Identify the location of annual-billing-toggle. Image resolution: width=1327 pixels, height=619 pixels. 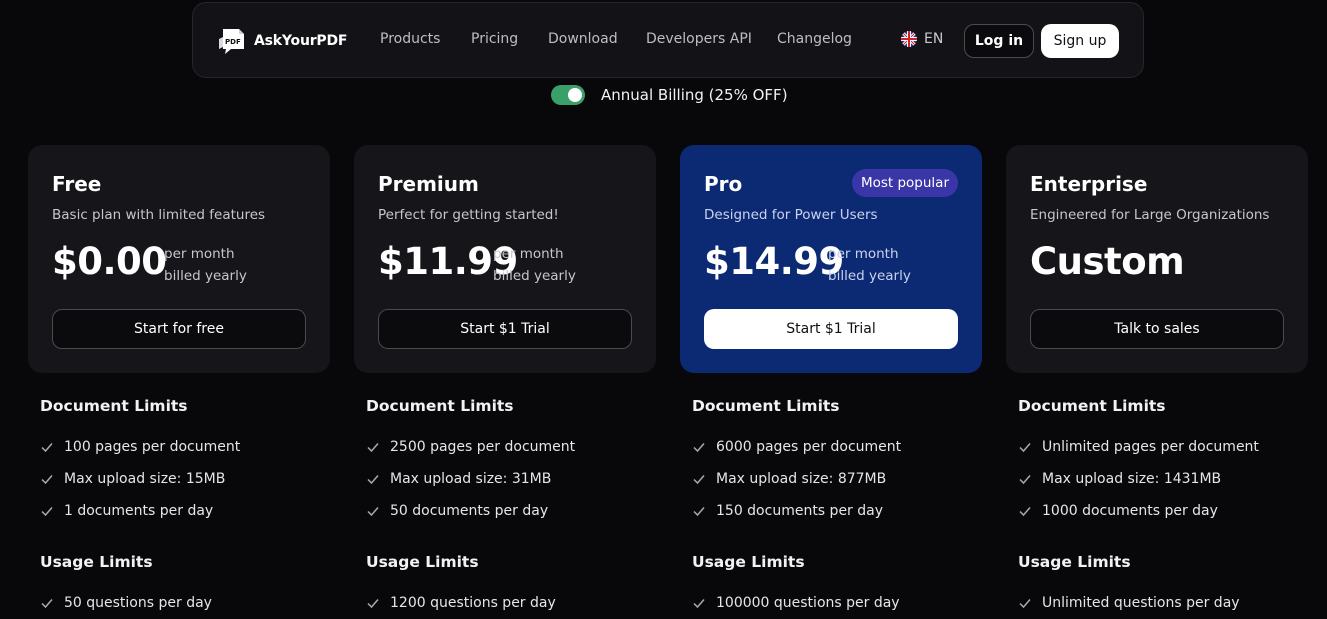
(568, 95).